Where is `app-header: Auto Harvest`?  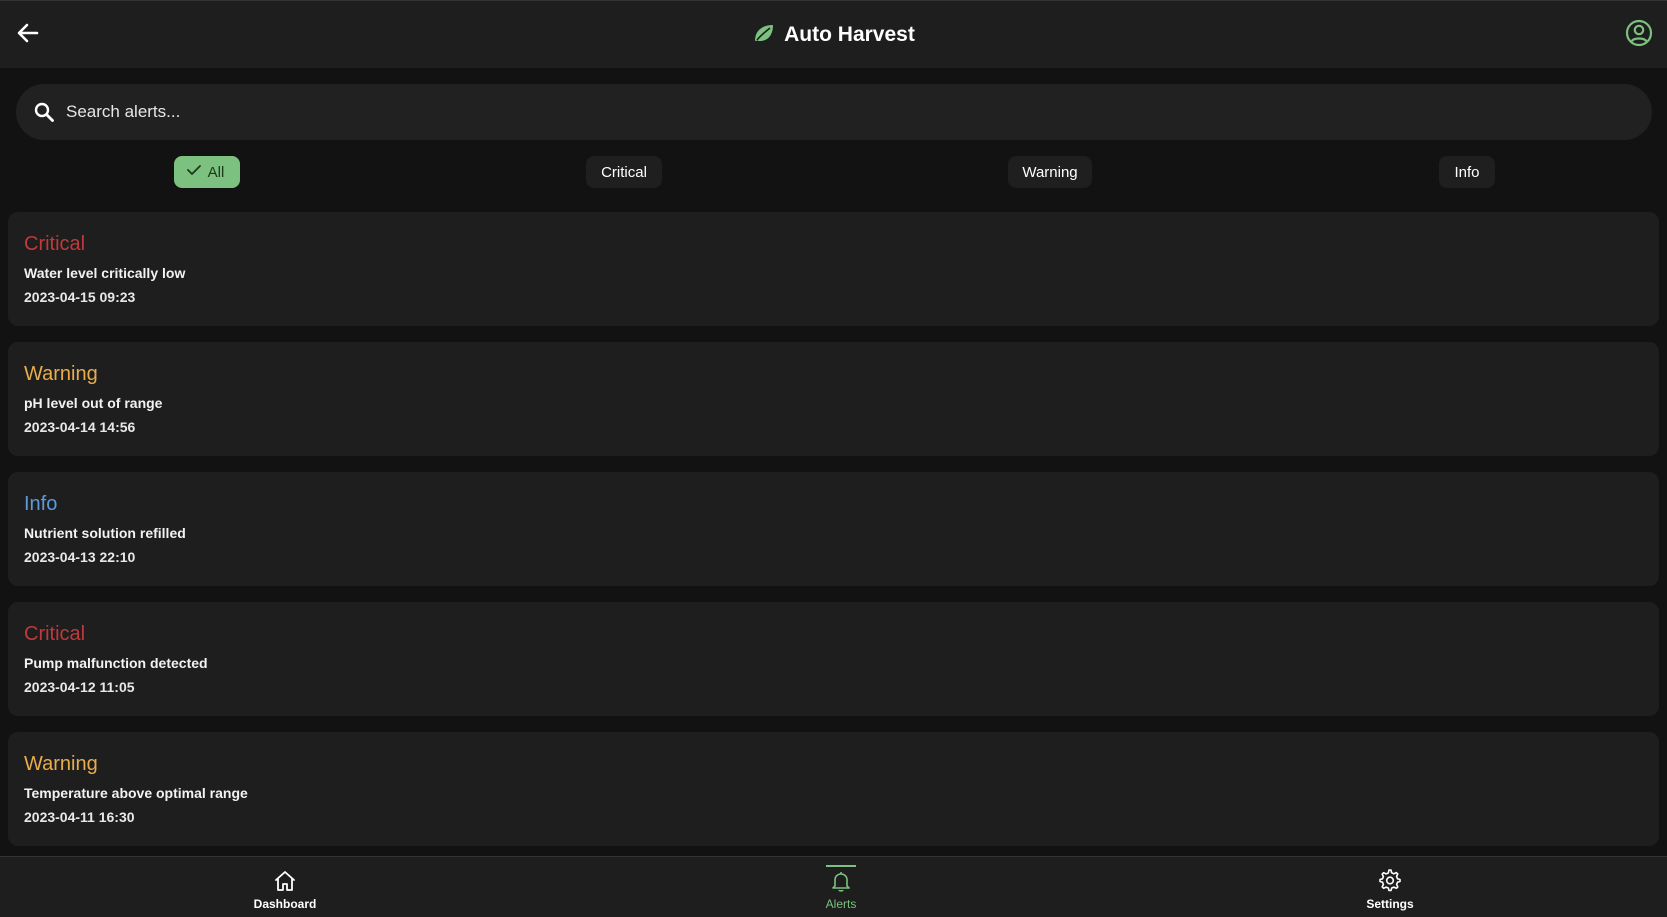
app-header: Auto Harvest is located at coordinates (833, 34).